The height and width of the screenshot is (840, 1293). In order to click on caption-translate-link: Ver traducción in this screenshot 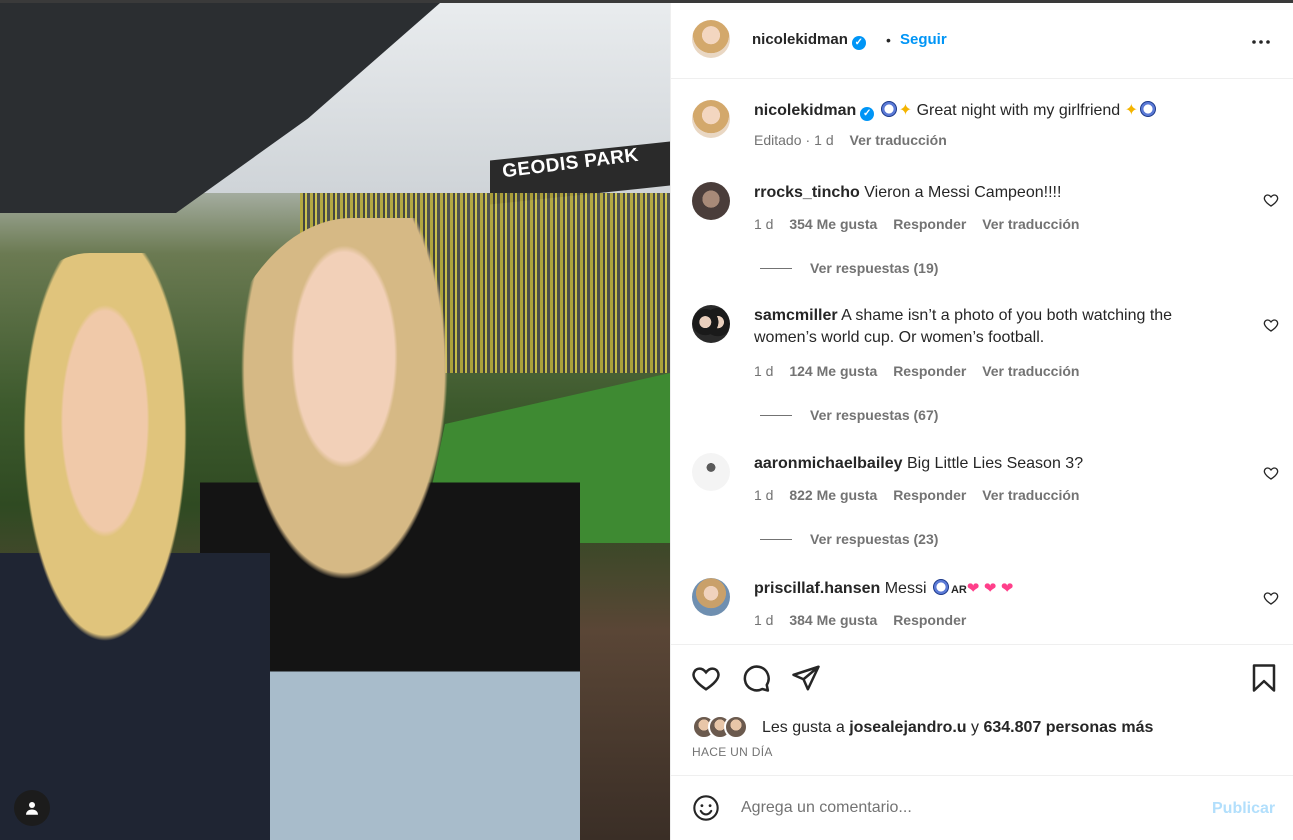, I will do `click(898, 140)`.